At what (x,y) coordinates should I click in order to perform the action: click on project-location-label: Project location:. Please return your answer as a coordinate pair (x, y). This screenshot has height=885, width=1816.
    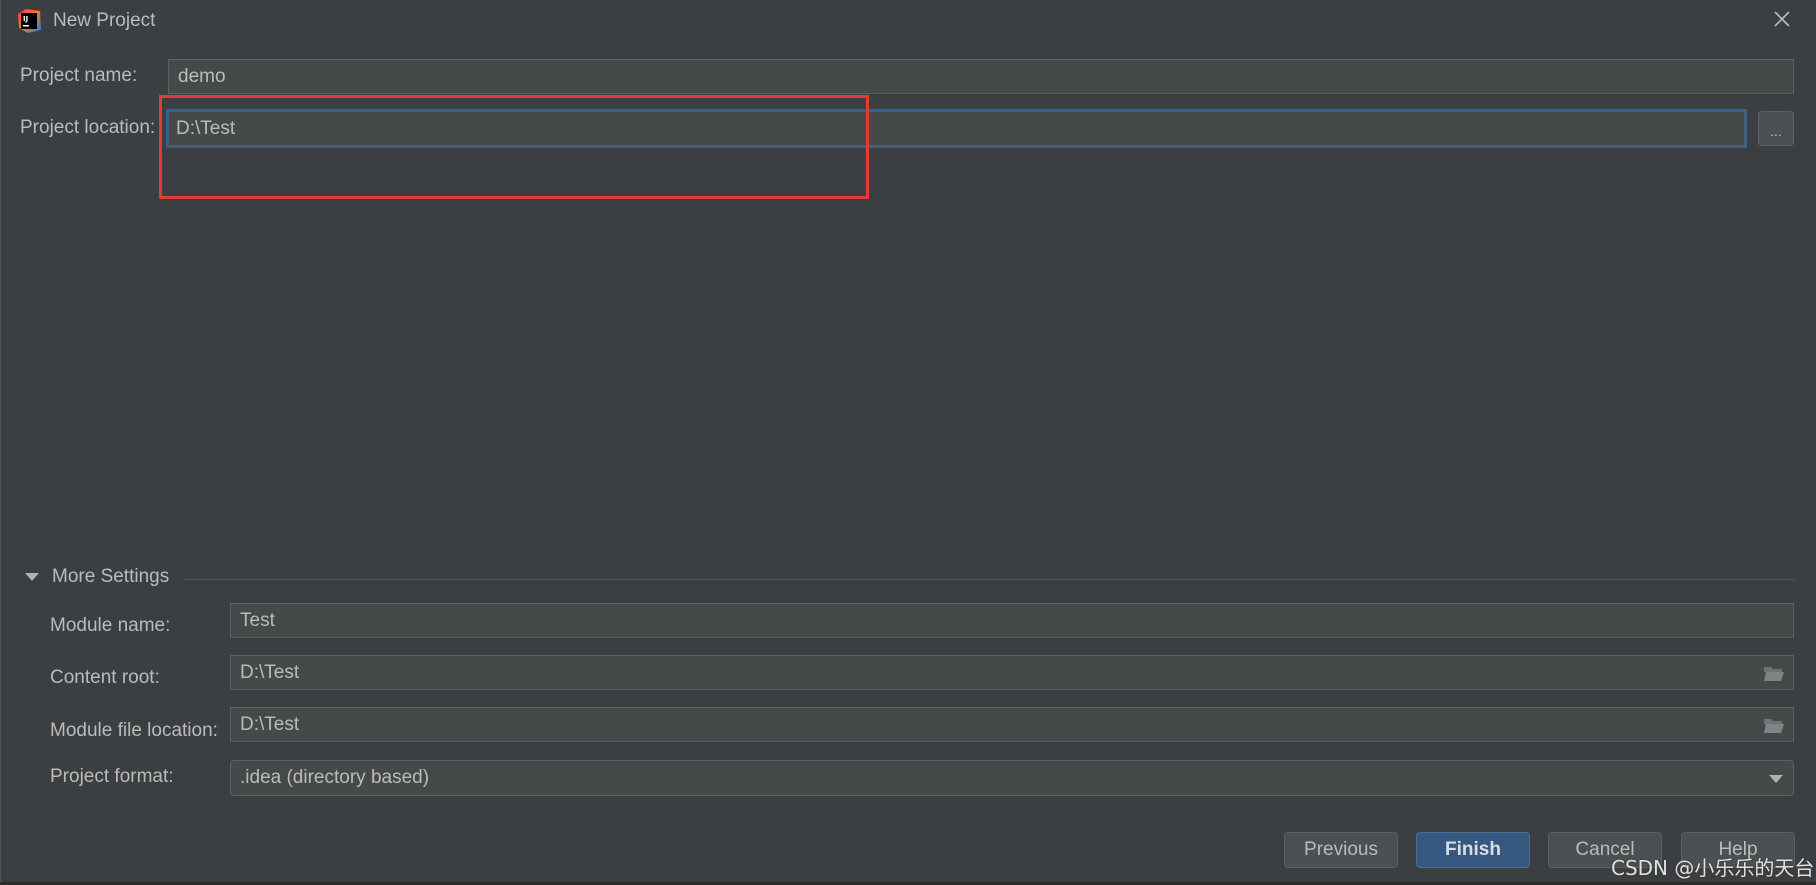
    Looking at the image, I should click on (88, 127).